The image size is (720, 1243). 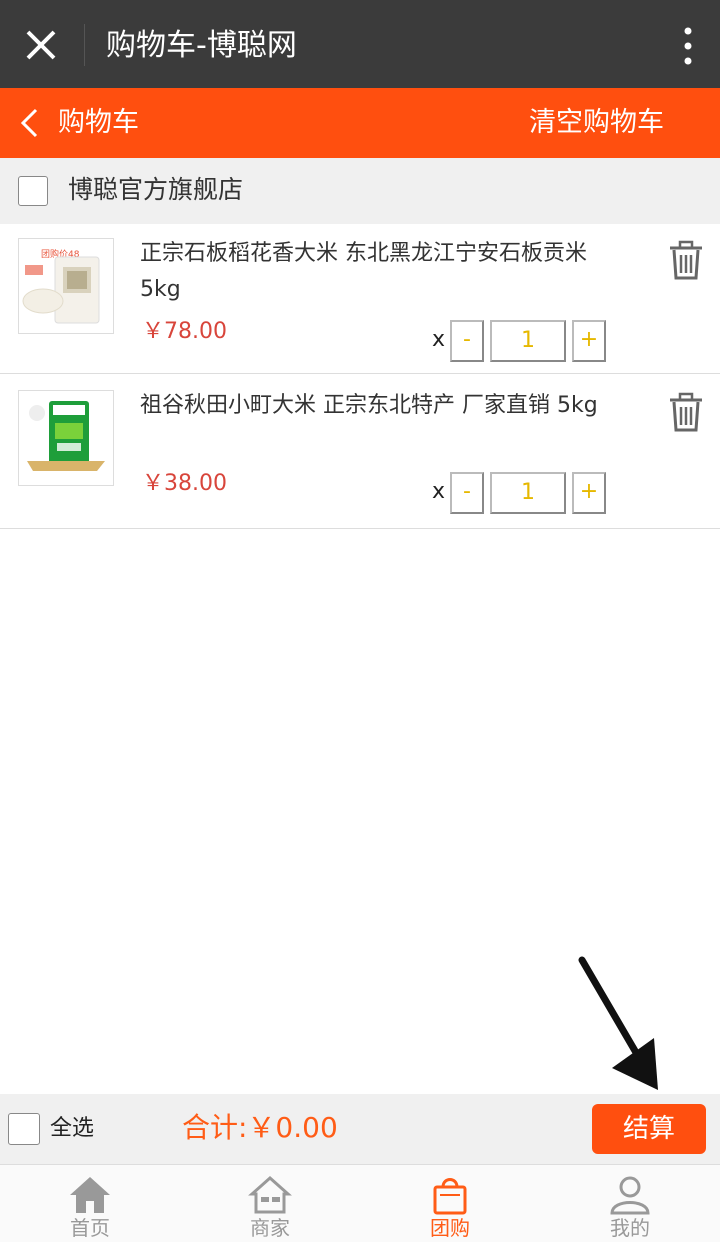 What do you see at coordinates (630, 1195) in the screenshot?
I see `user-icon` at bounding box center [630, 1195].